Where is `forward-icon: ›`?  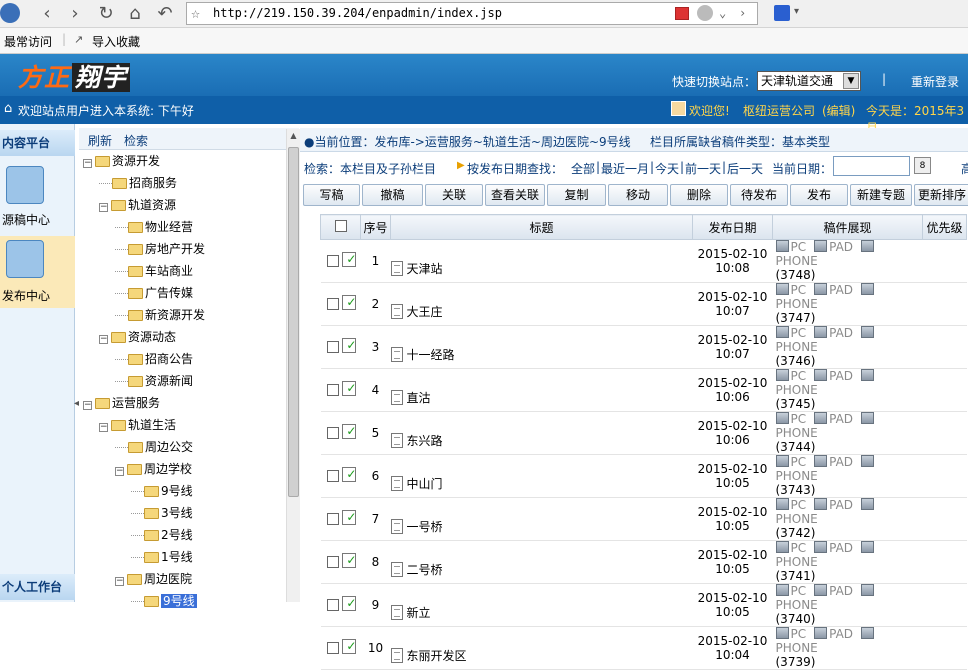 forward-icon: › is located at coordinates (75, 14).